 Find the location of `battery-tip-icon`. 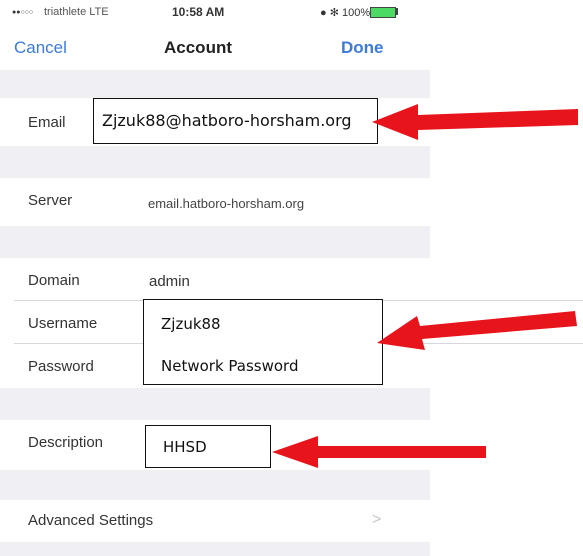

battery-tip-icon is located at coordinates (397, 11).